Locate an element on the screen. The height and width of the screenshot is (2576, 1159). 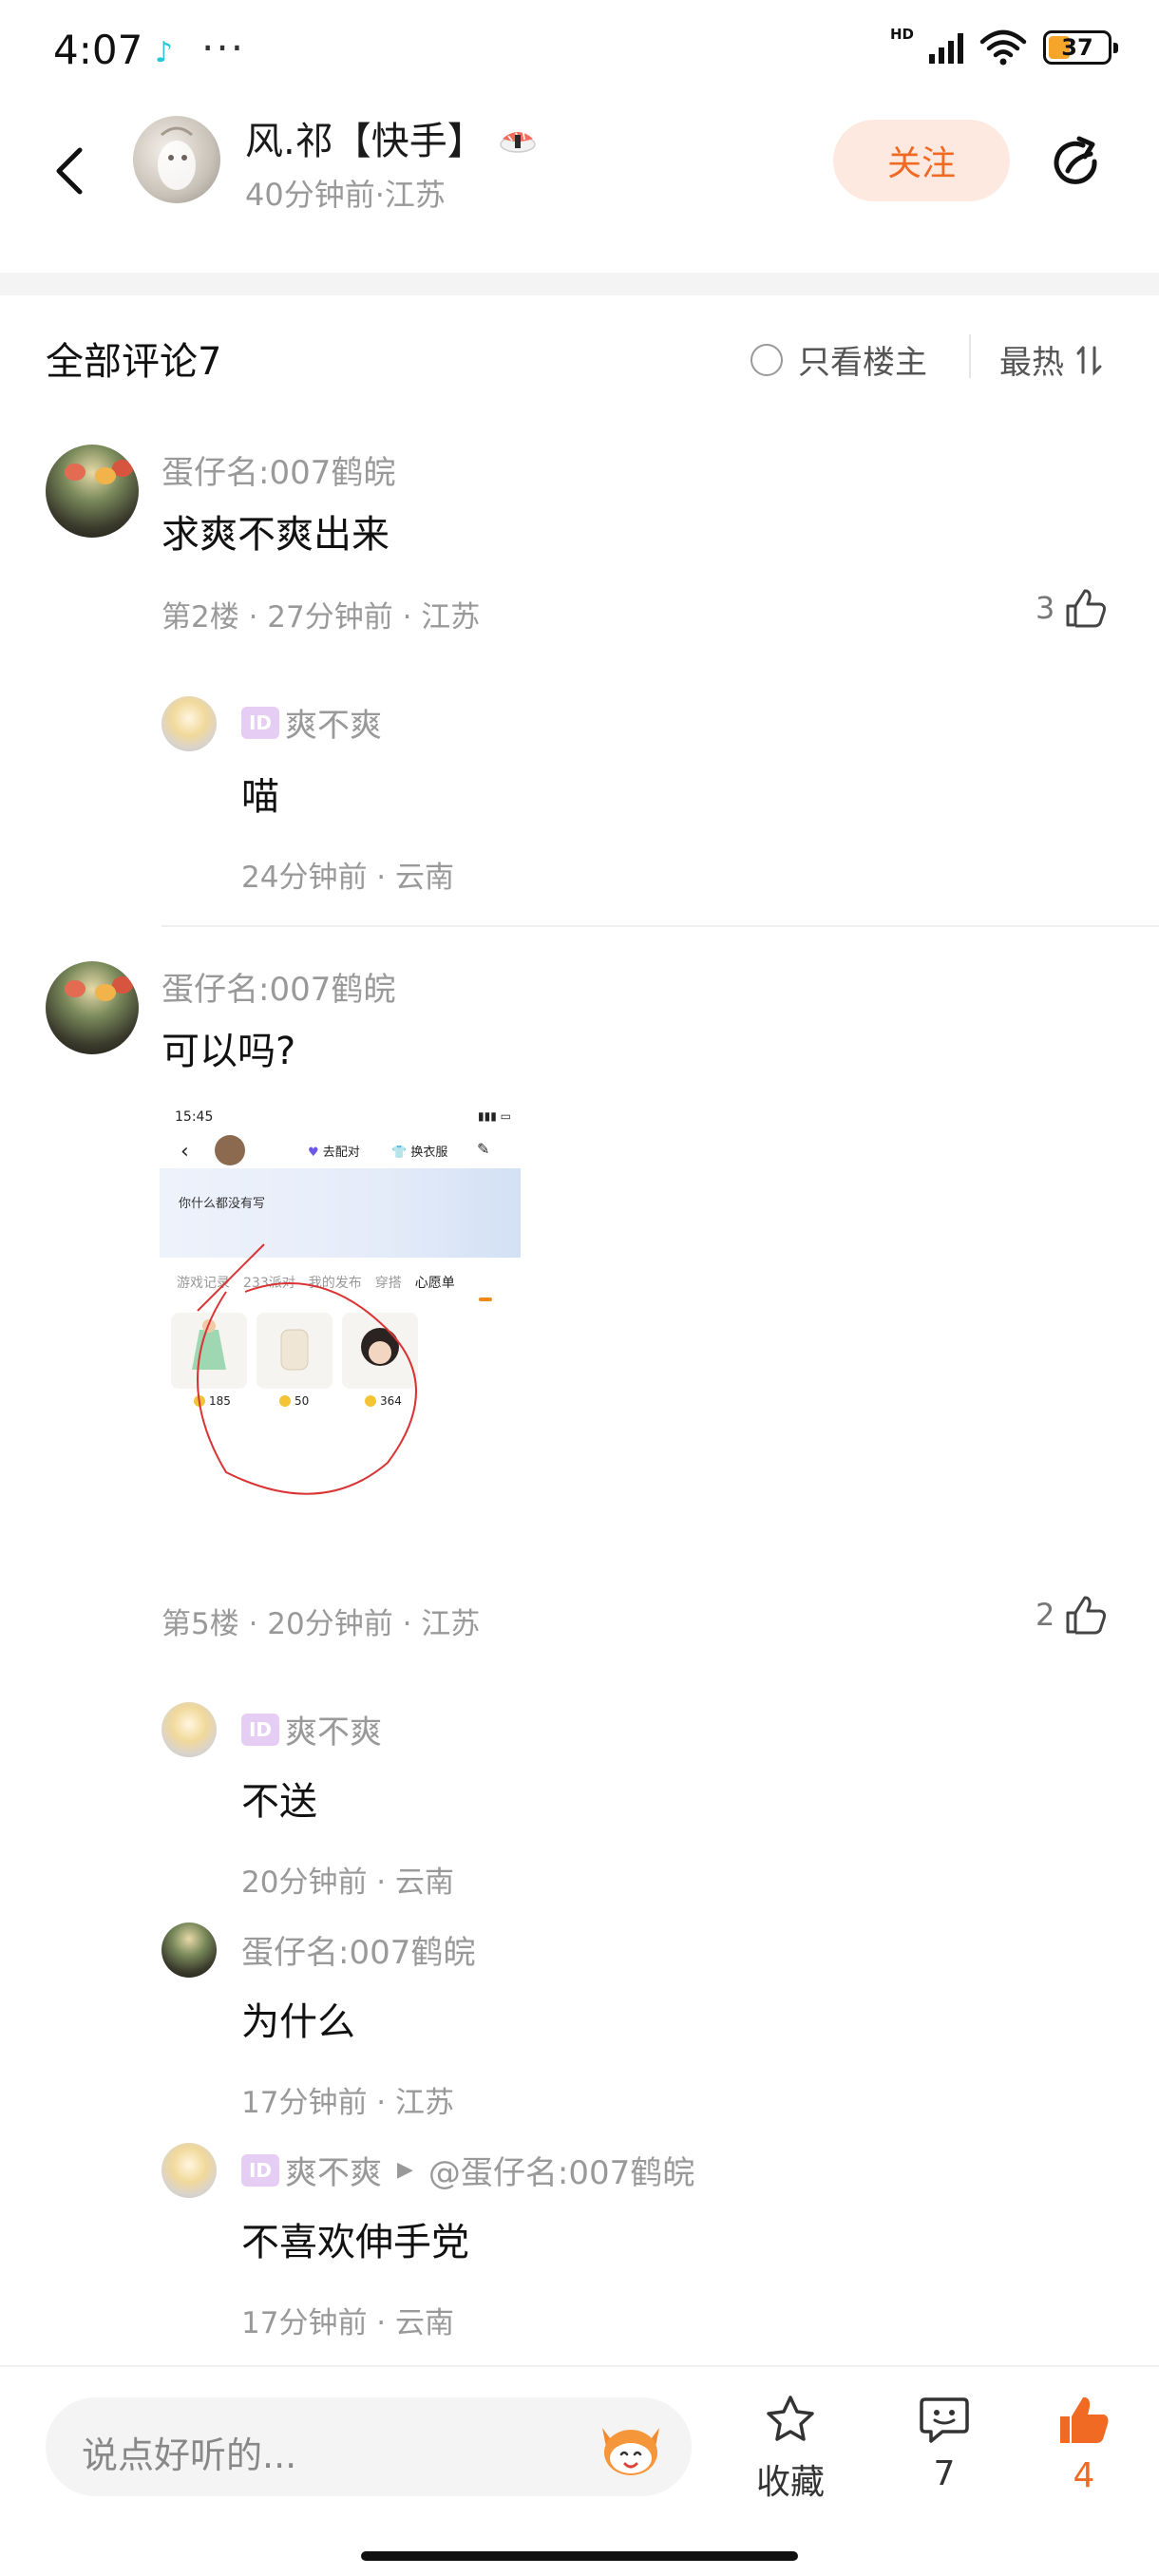
comment-meta: 第5楼 · 20分钟前 · 江苏 is located at coordinates (321, 1624).